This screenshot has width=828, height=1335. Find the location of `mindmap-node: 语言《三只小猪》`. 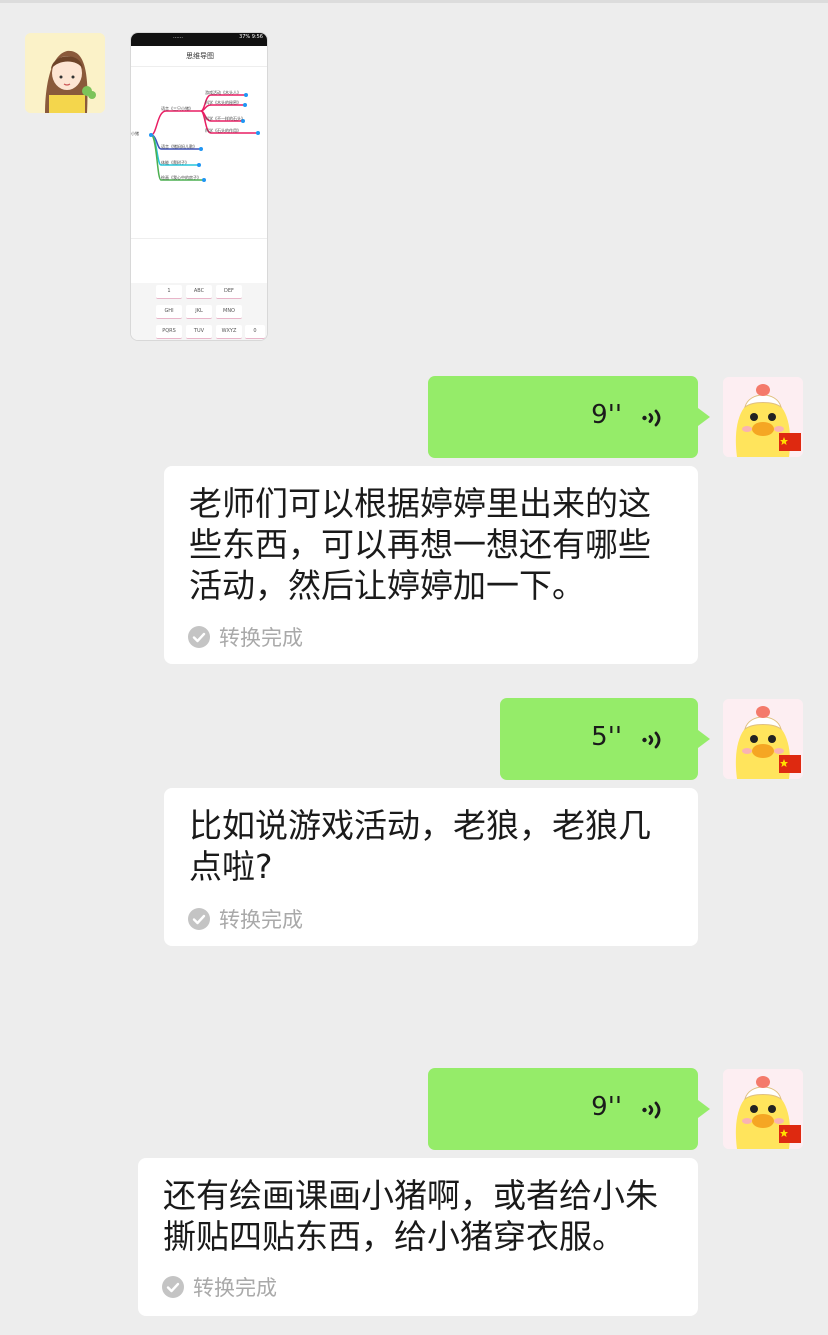

mindmap-node: 语言《三只小猪》 is located at coordinates (177, 108).